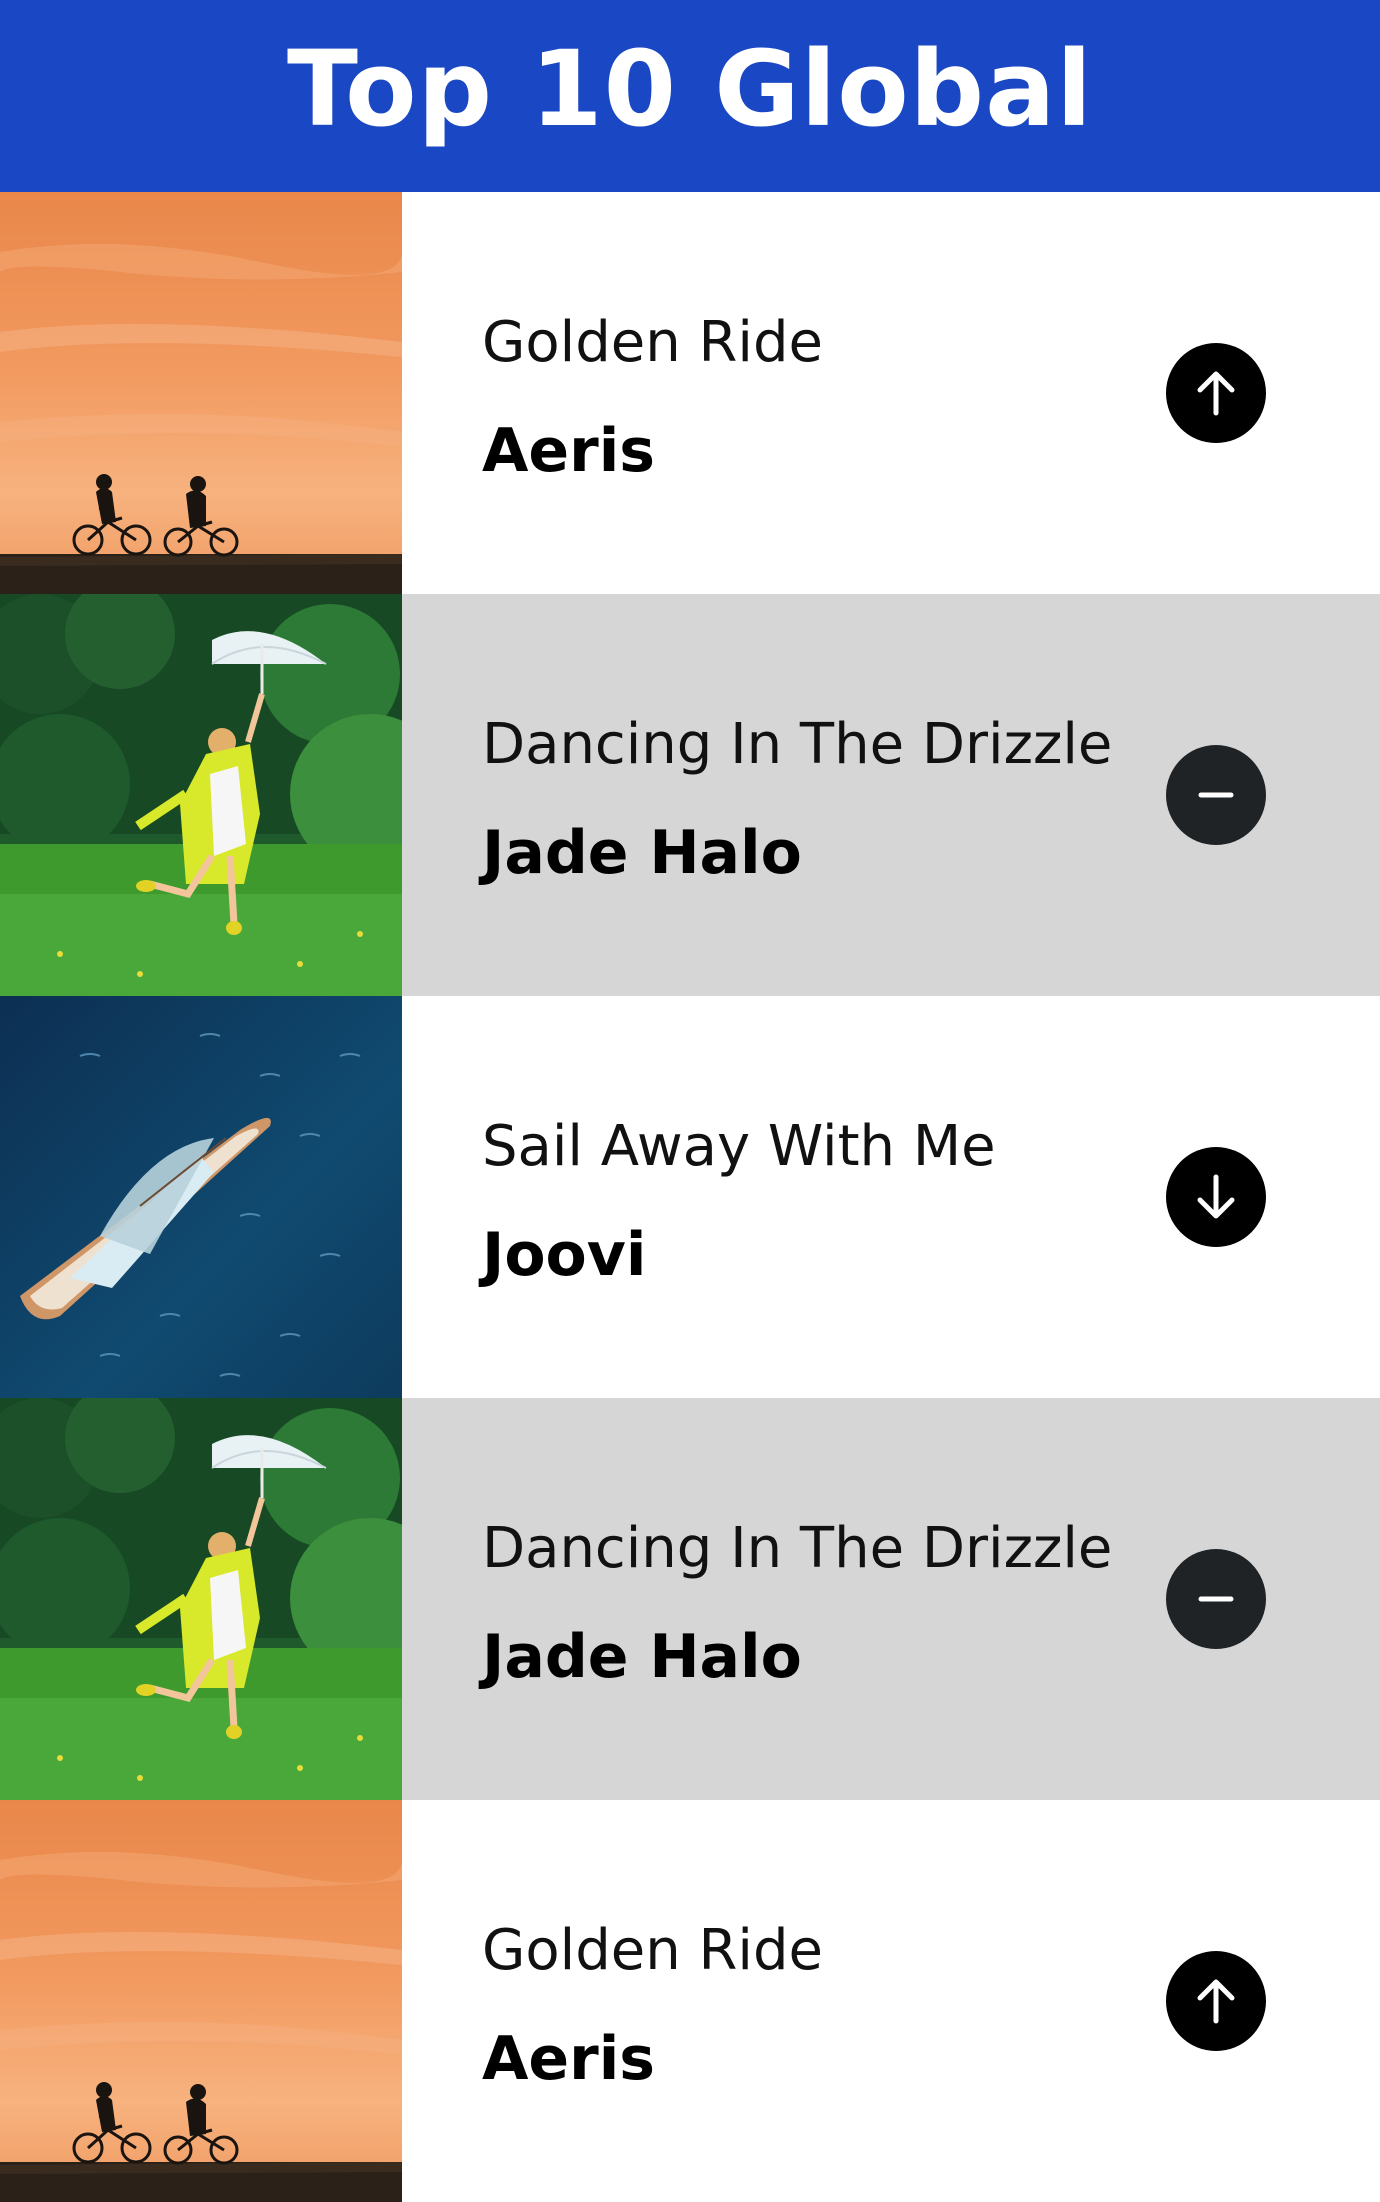 The image size is (1380, 2202). What do you see at coordinates (201, 1197) in the screenshot?
I see `sailboat-ocean-image` at bounding box center [201, 1197].